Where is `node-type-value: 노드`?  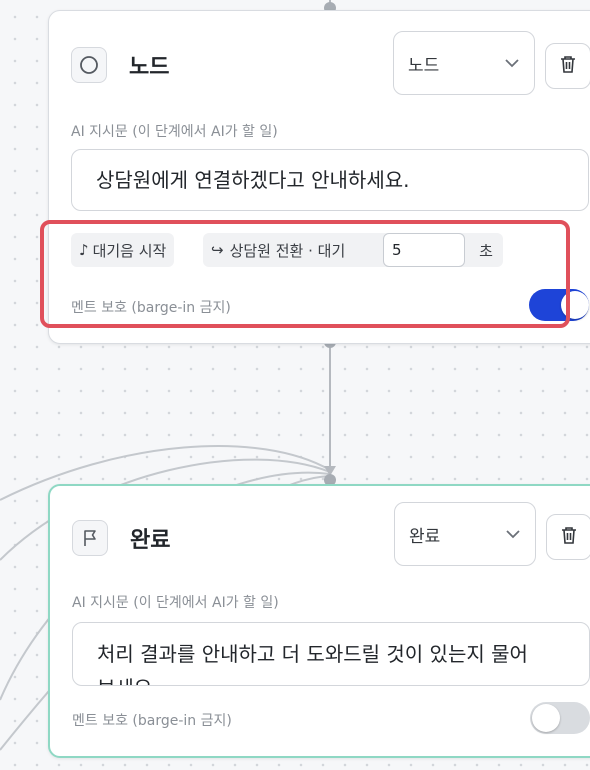
node-type-value: 노드 is located at coordinates (424, 65).